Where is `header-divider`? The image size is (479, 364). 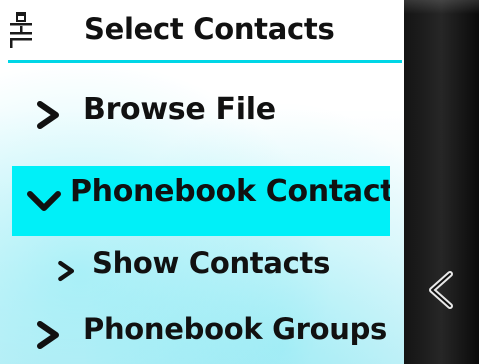
header-divider is located at coordinates (205, 61).